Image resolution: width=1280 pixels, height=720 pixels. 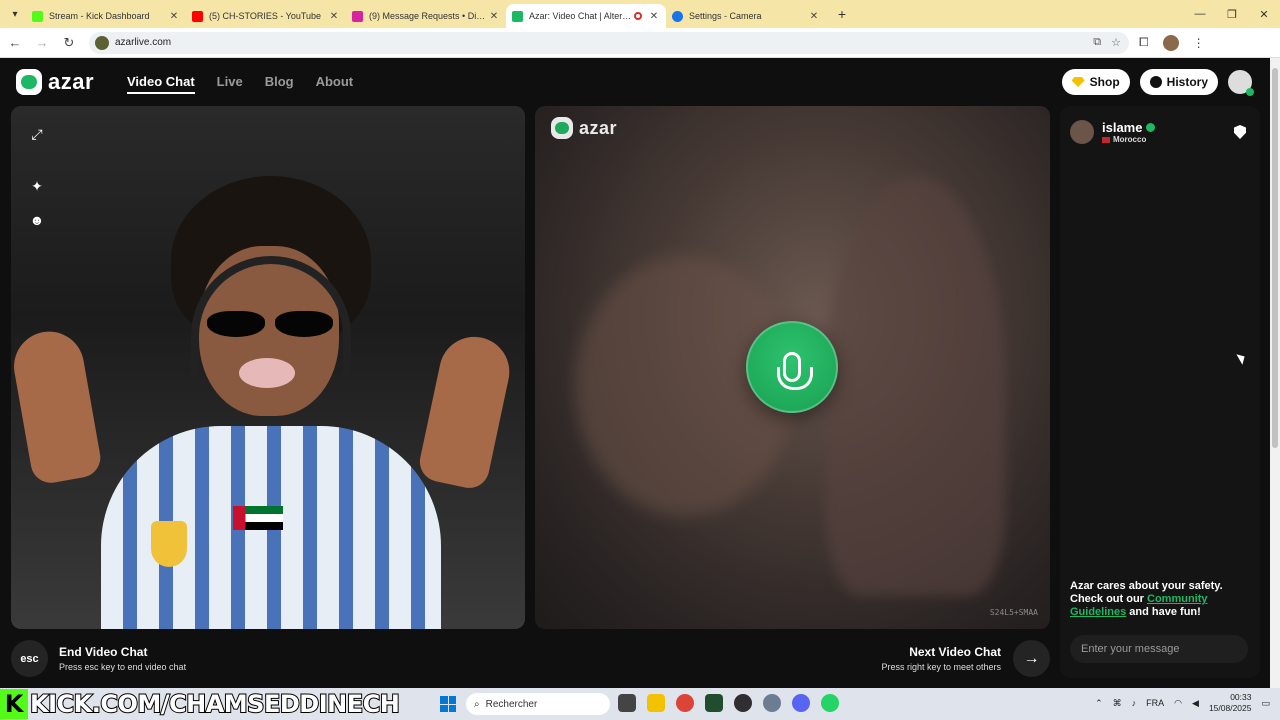 What do you see at coordinates (42, 43) in the screenshot?
I see `forward-arrow-icon: →` at bounding box center [42, 43].